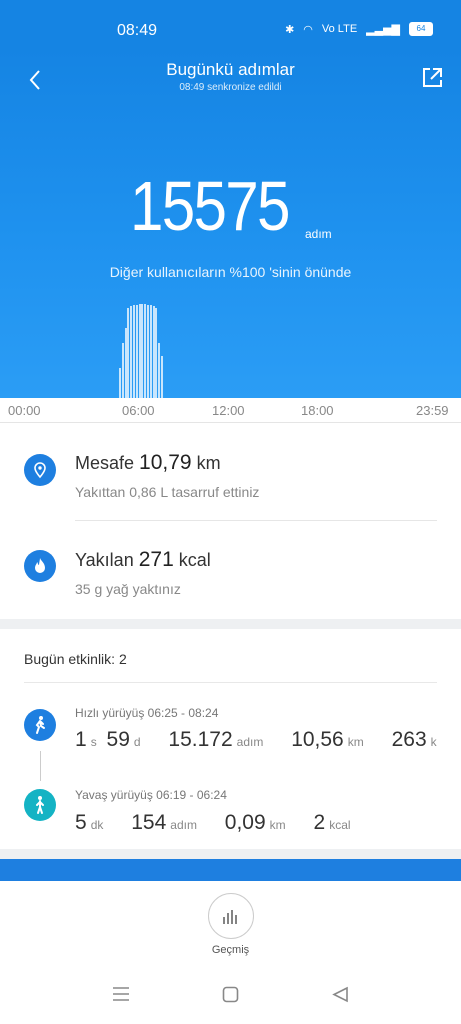 The image size is (461, 1024). What do you see at coordinates (24, 410) in the screenshot?
I see `axis-label: 00:00` at bounding box center [24, 410].